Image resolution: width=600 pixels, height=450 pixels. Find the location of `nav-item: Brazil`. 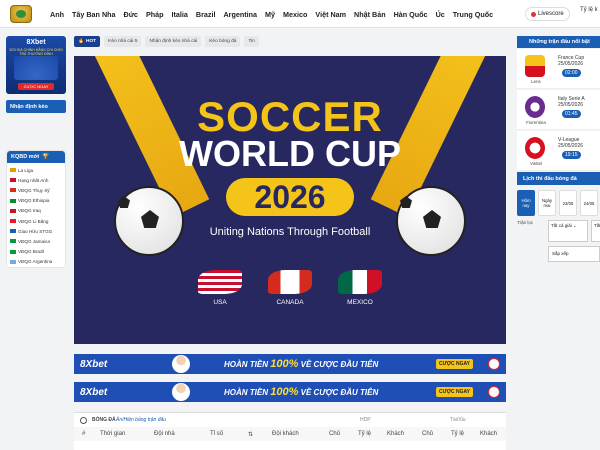

nav-item: Brazil is located at coordinates (206, 14).